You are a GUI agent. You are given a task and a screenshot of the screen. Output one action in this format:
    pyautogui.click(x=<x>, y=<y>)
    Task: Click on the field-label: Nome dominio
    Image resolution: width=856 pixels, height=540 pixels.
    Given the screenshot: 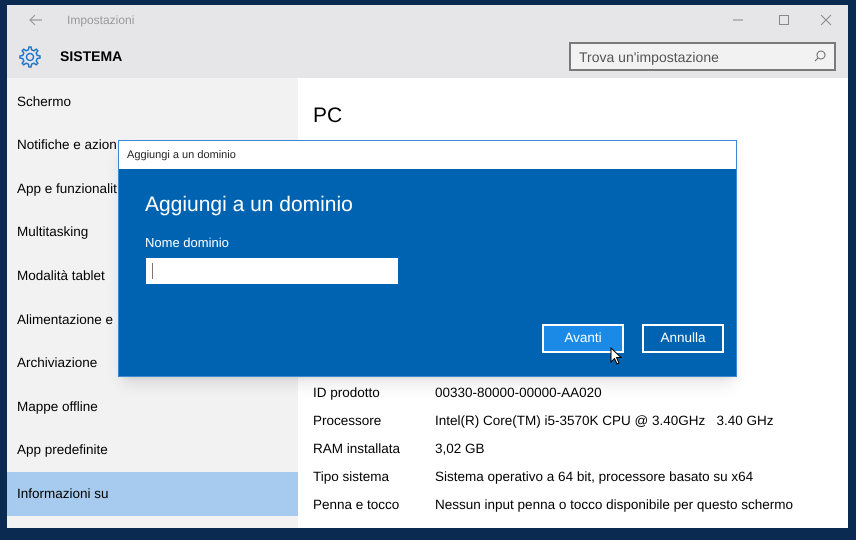 What is the action you would take?
    pyautogui.click(x=187, y=243)
    